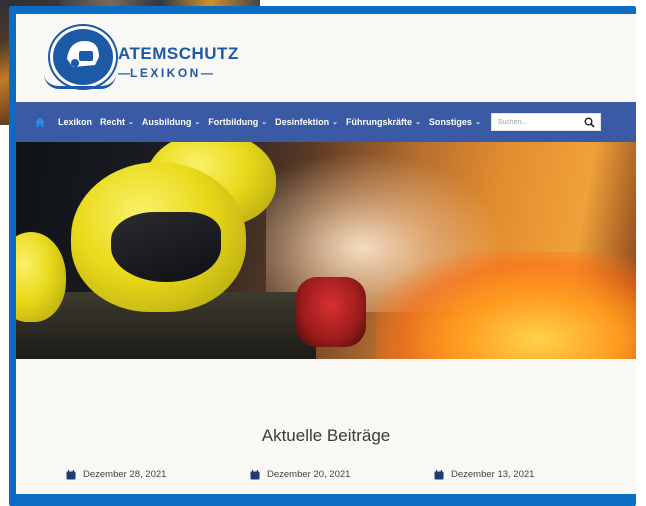 Image resolution: width=646 pixels, height=506 pixels. What do you see at coordinates (165, 73) in the screenshot?
I see `logo-subtitle: LEXIKON` at bounding box center [165, 73].